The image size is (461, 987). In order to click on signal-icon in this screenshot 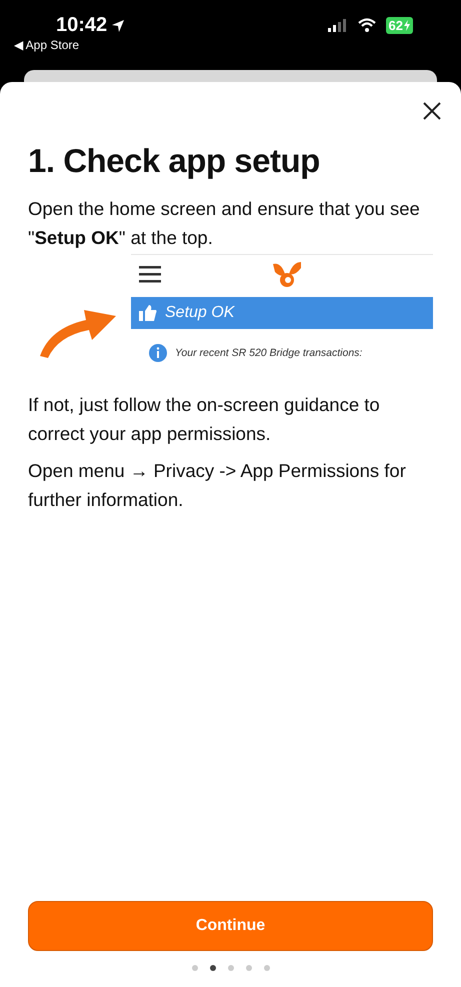, I will do `click(338, 25)`.